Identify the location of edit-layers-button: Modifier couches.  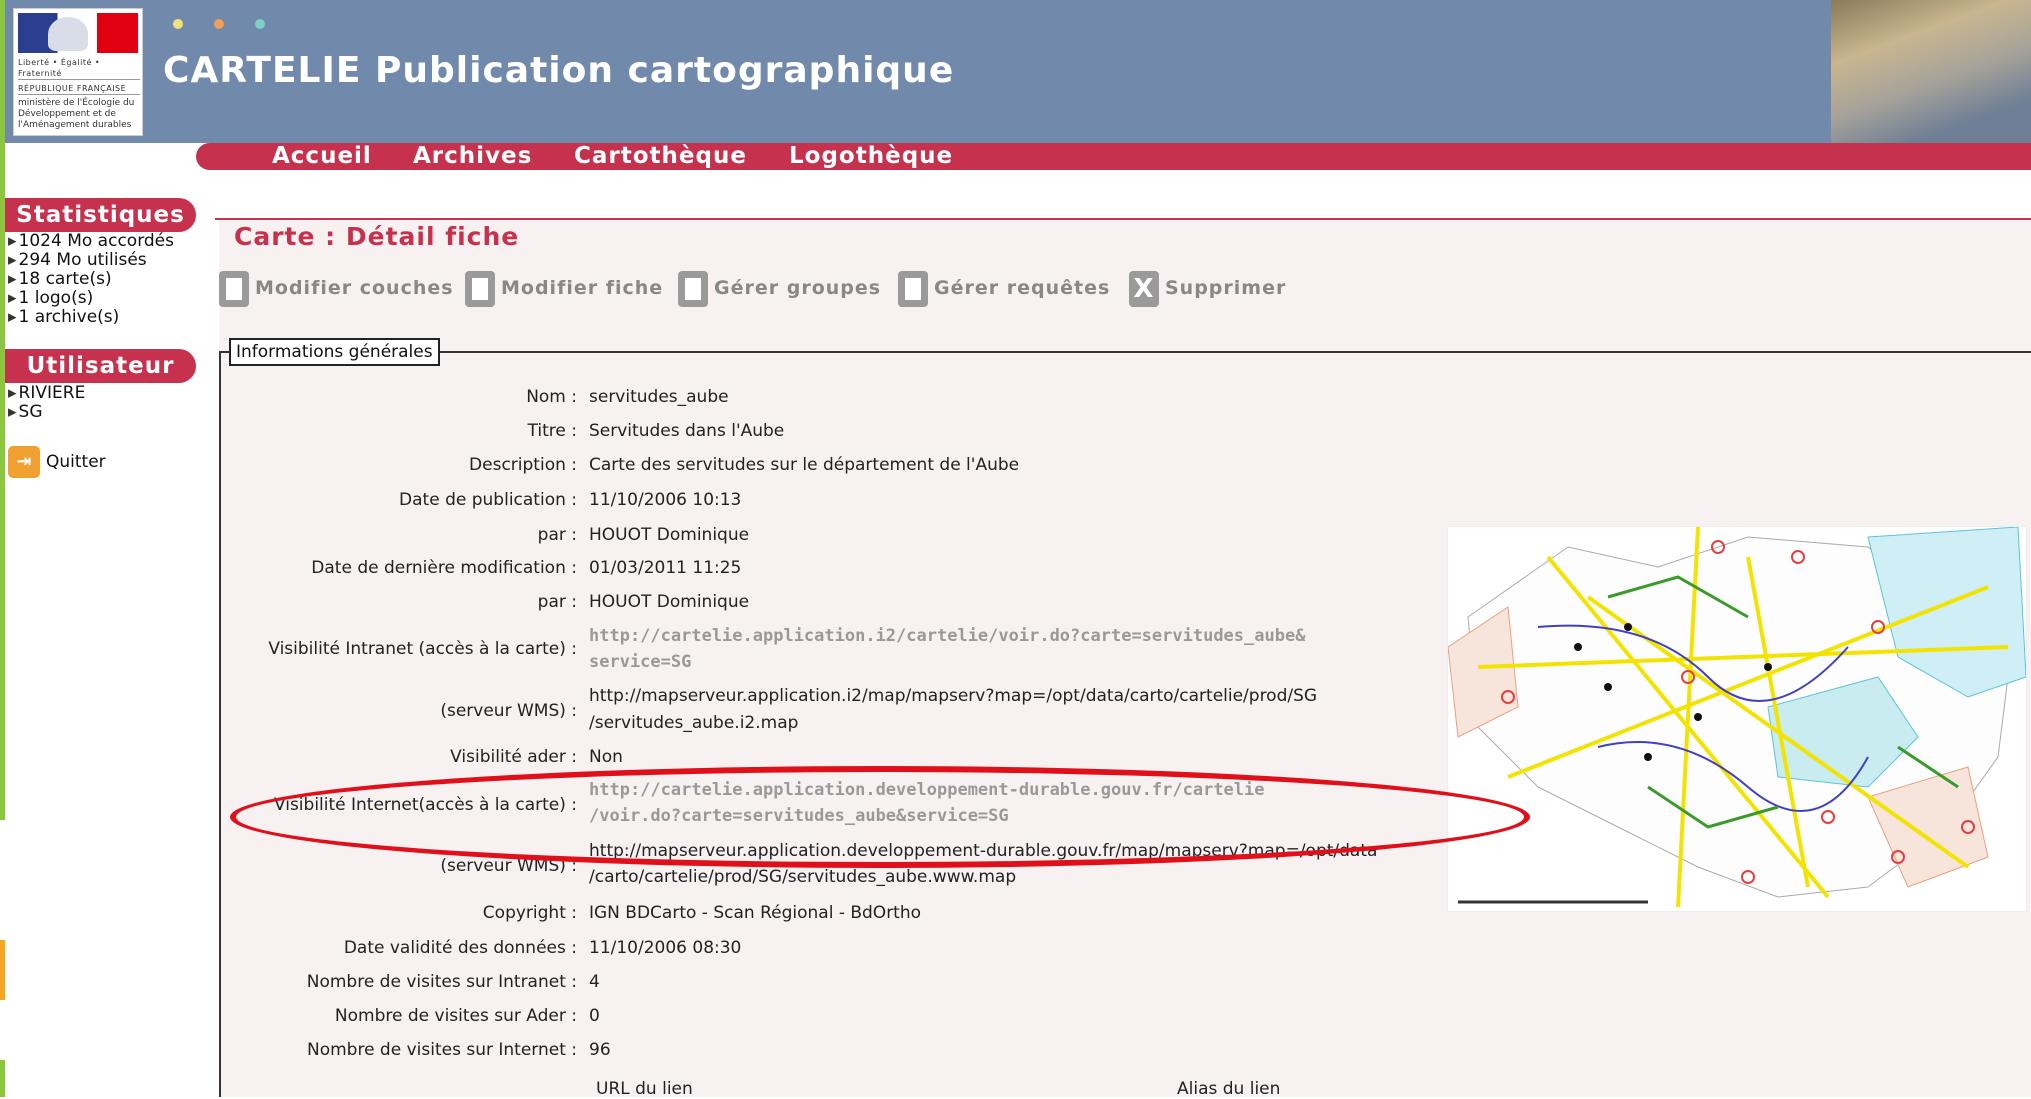
(336, 288).